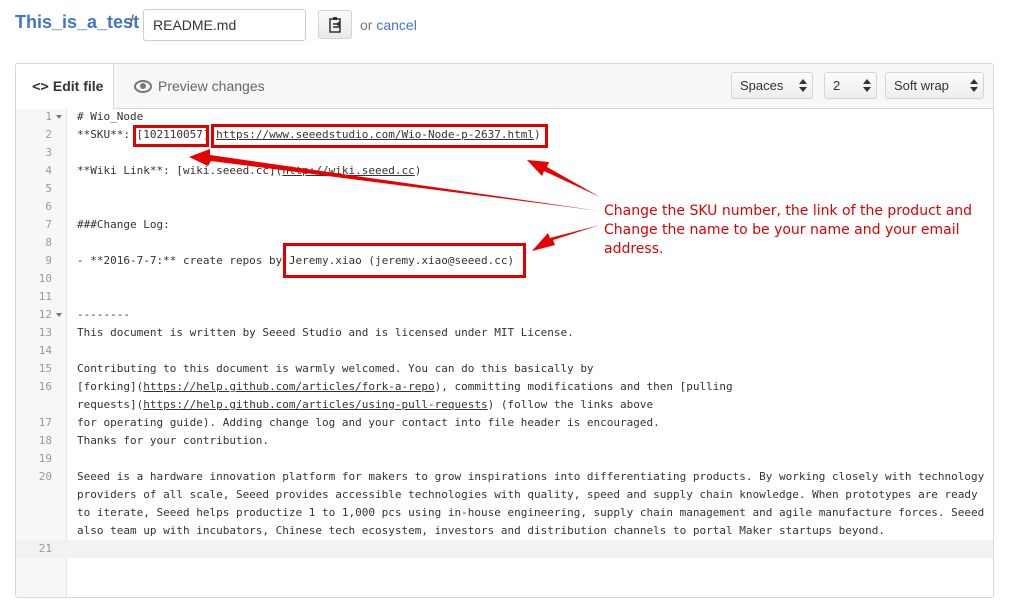 Image resolution: width=1014 pixels, height=600 pixels. I want to click on arrow-to-name, so click(566, 238).